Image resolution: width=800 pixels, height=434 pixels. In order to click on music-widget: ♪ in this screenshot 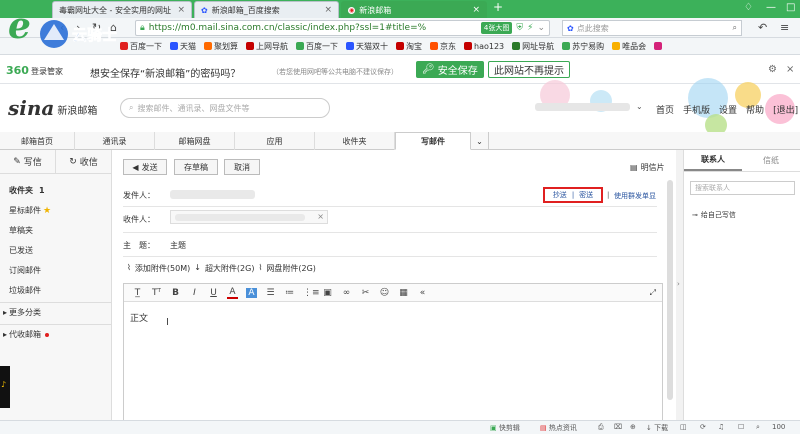, I will do `click(5, 387)`.